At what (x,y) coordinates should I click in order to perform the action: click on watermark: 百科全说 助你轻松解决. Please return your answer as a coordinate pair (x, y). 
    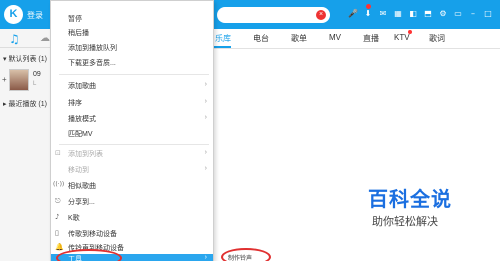
    Looking at the image, I should click on (410, 205).